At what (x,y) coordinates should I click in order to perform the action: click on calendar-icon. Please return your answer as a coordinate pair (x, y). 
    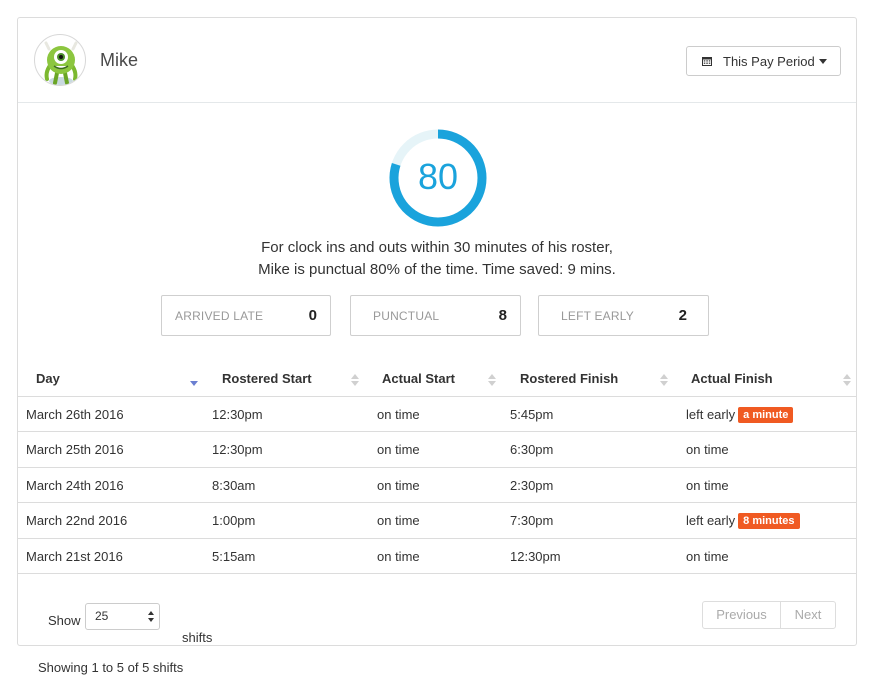
    Looking at the image, I should click on (707, 61).